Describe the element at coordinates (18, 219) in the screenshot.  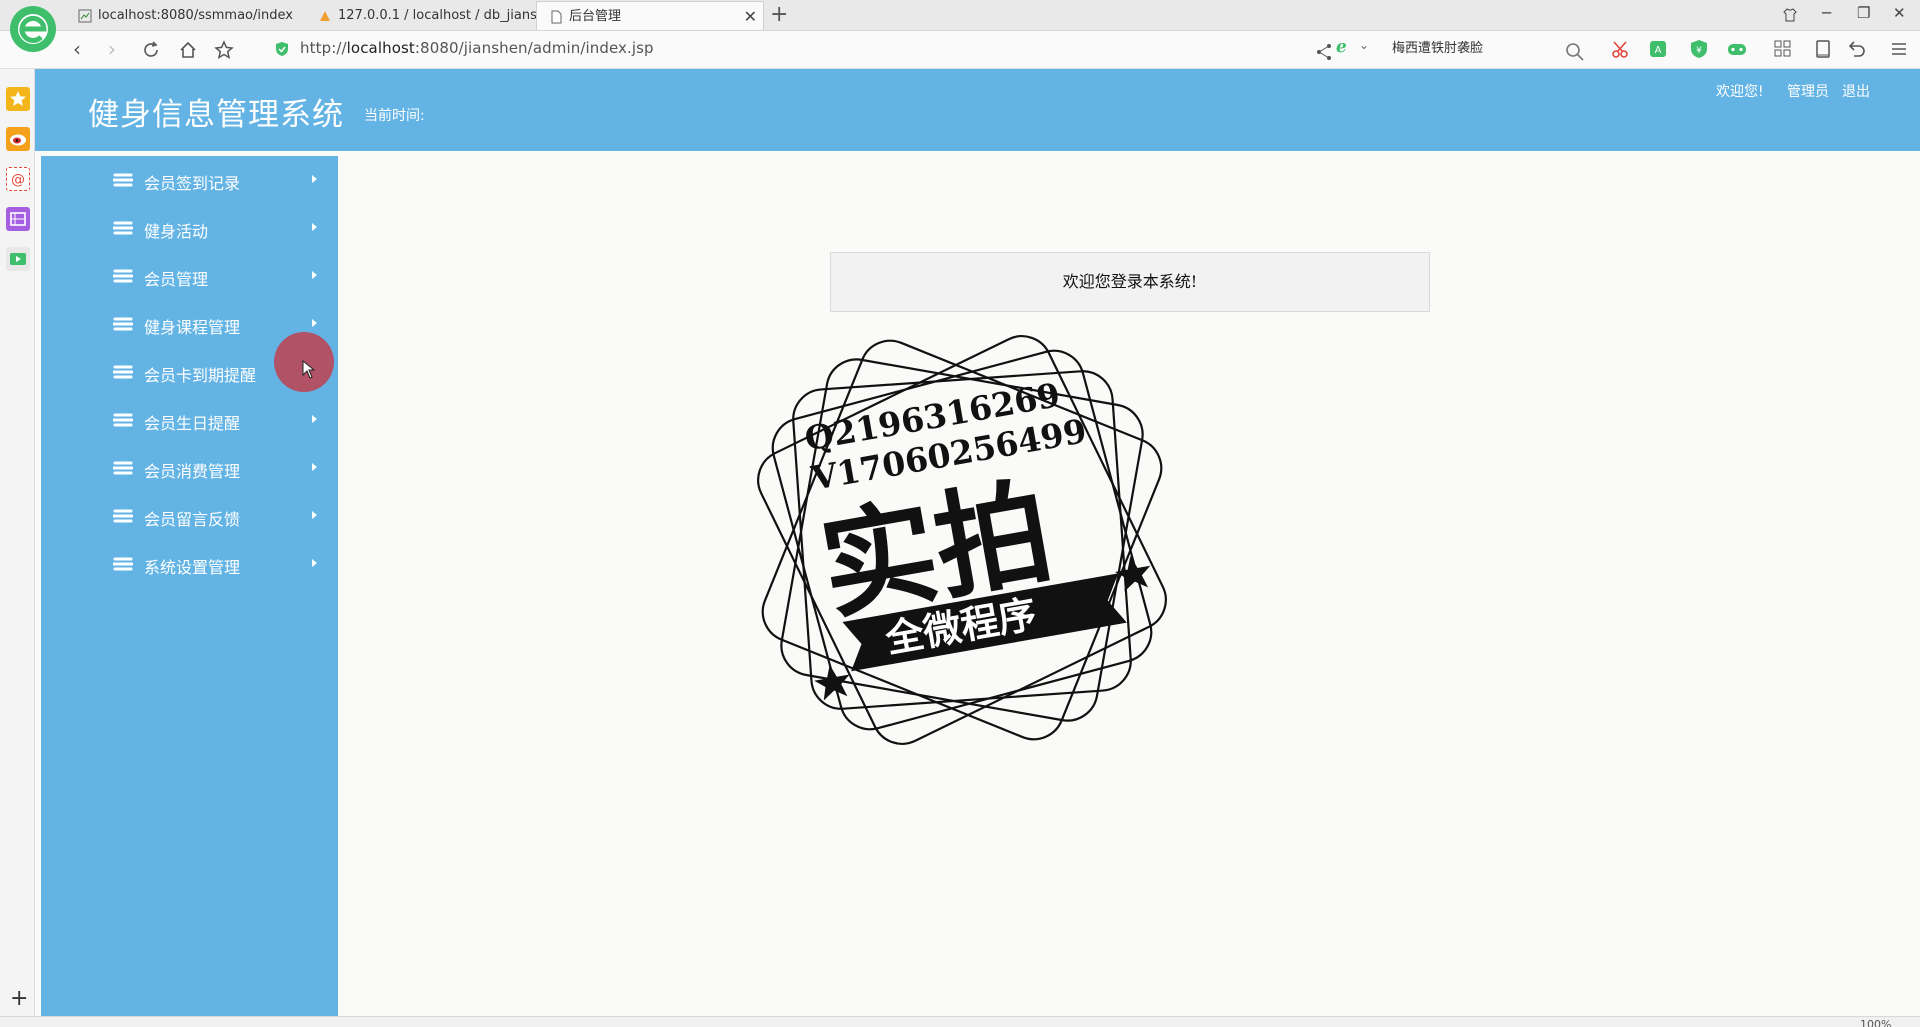
I see `comics-icon` at that location.